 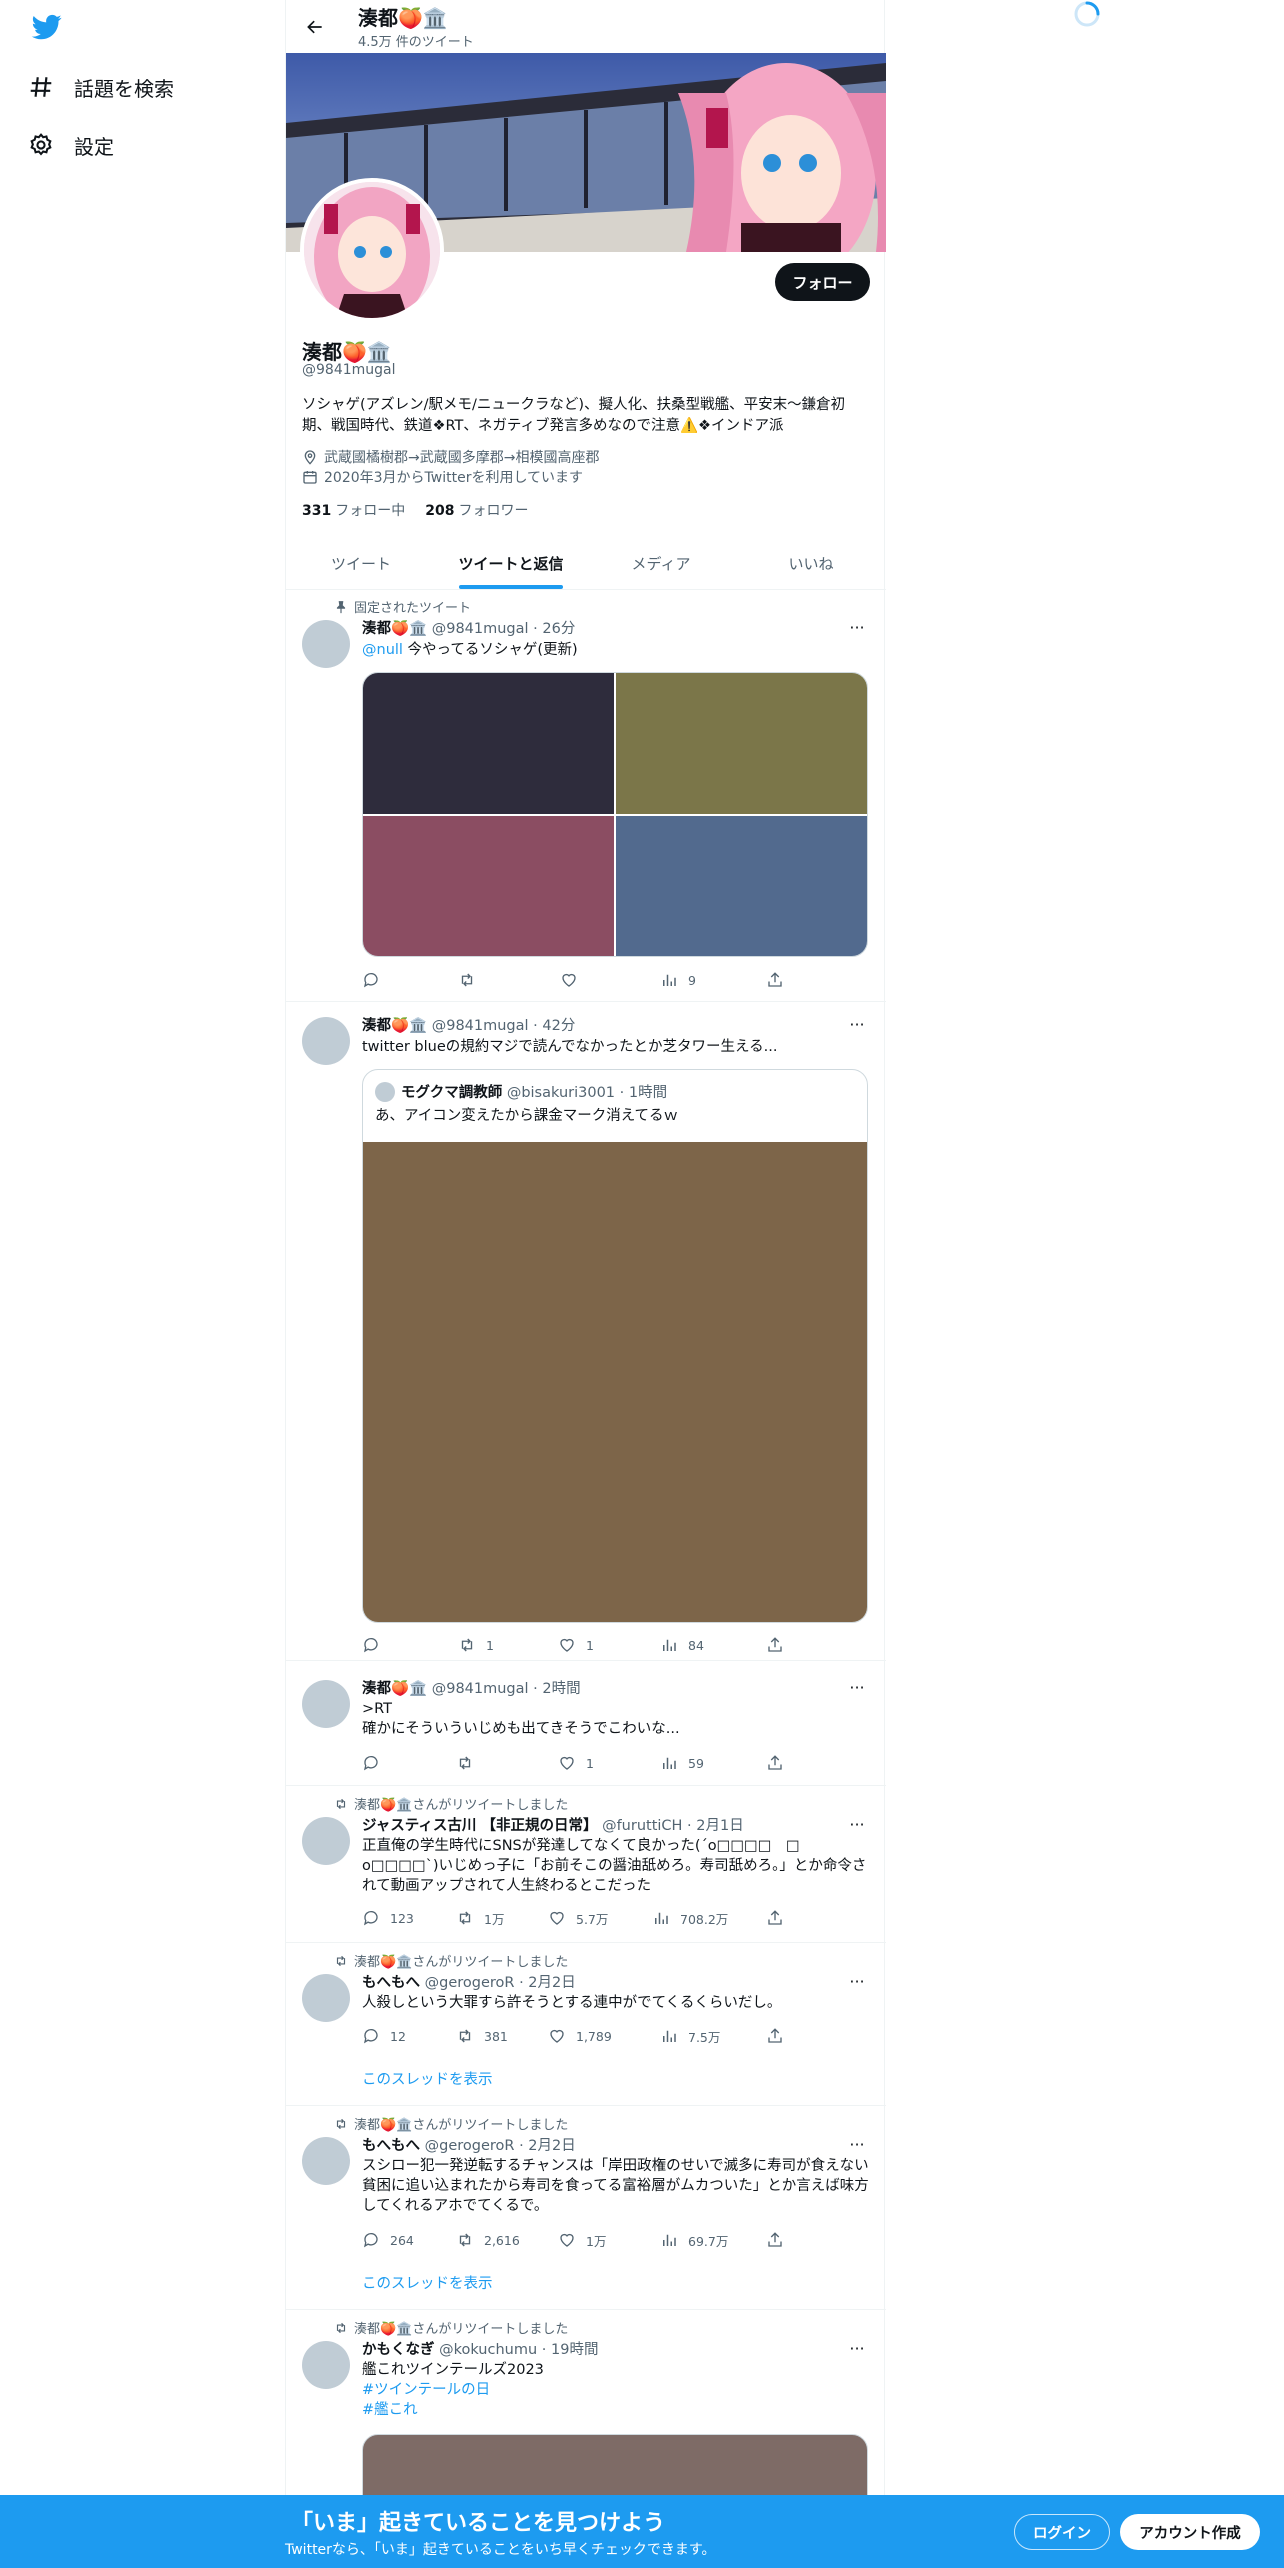 What do you see at coordinates (480, 2350) in the screenshot?
I see `tweet-user-line: かもくなぎ @kokuchumu · 19時間` at bounding box center [480, 2350].